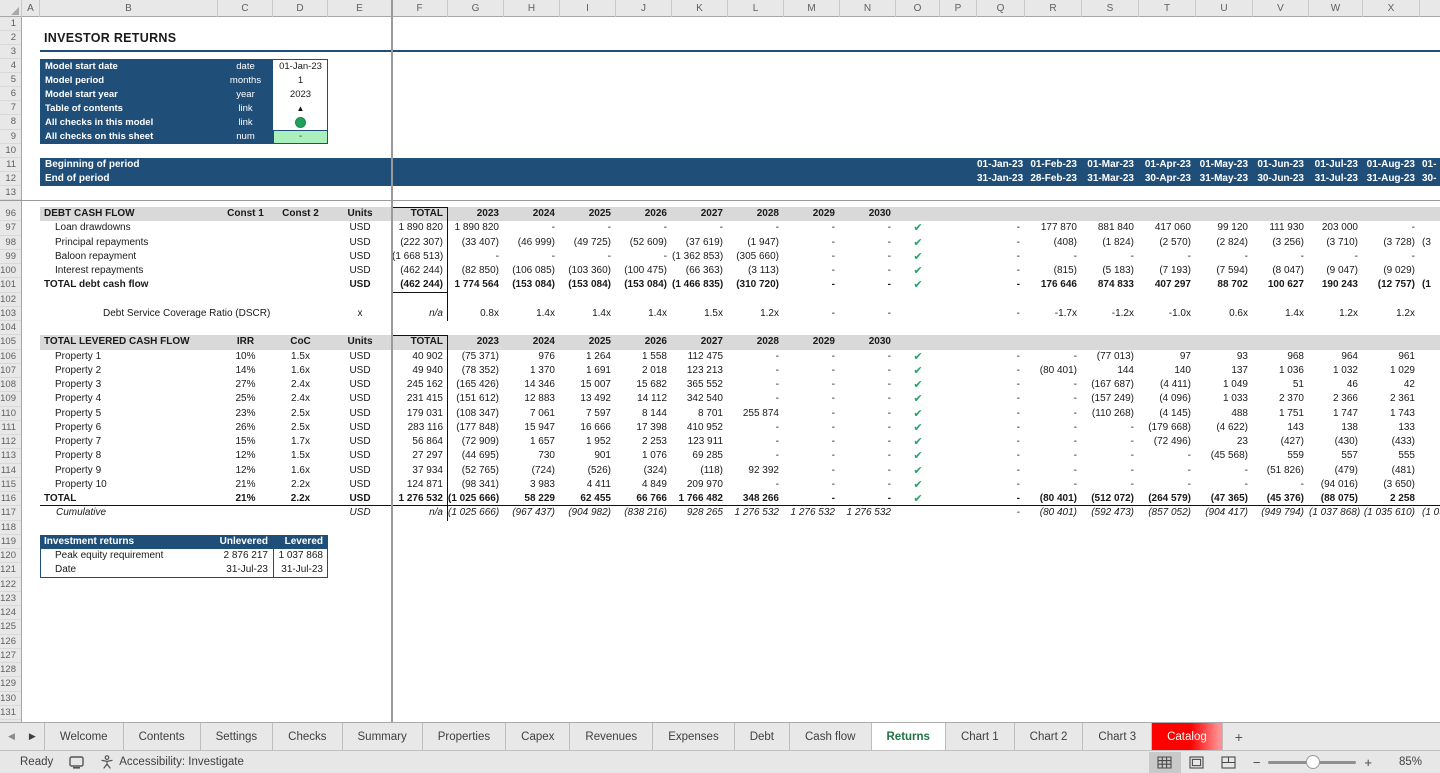  What do you see at coordinates (10, 328) in the screenshot?
I see `row-header-104: 104` at bounding box center [10, 328].